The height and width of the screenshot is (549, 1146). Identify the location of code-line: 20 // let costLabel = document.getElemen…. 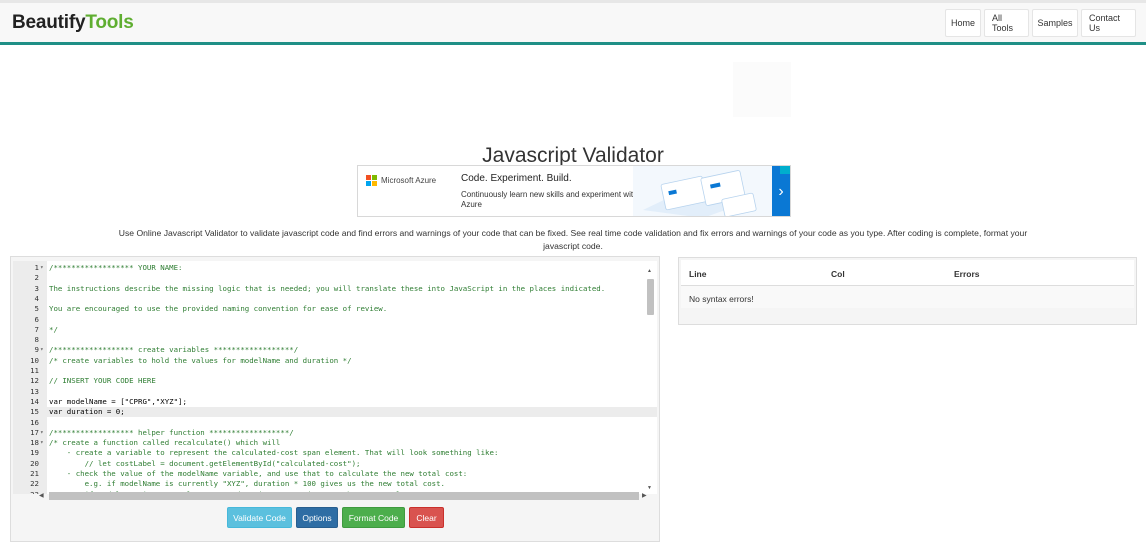
(335, 464).